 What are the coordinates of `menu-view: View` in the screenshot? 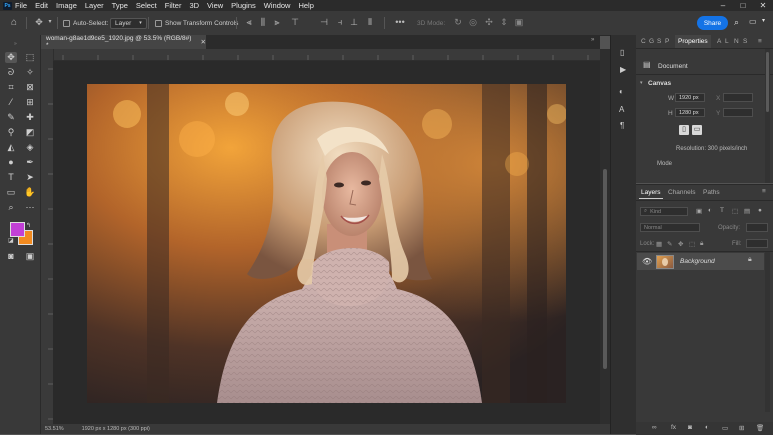 It's located at (215, 5).